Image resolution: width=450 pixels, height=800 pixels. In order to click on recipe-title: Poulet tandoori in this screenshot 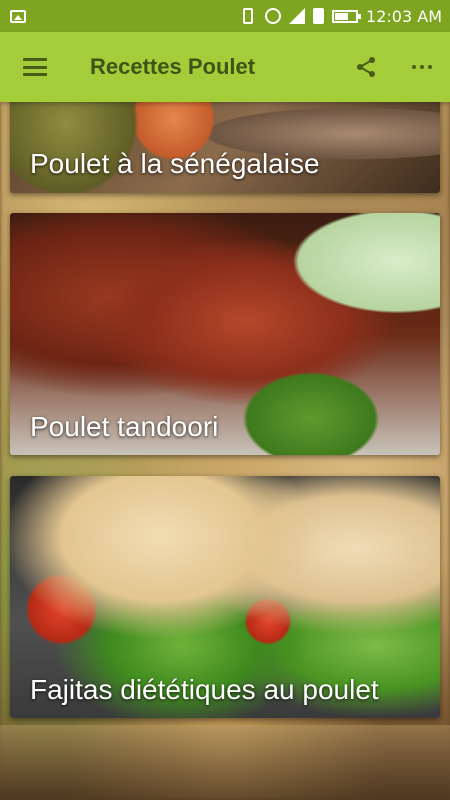, I will do `click(124, 426)`.